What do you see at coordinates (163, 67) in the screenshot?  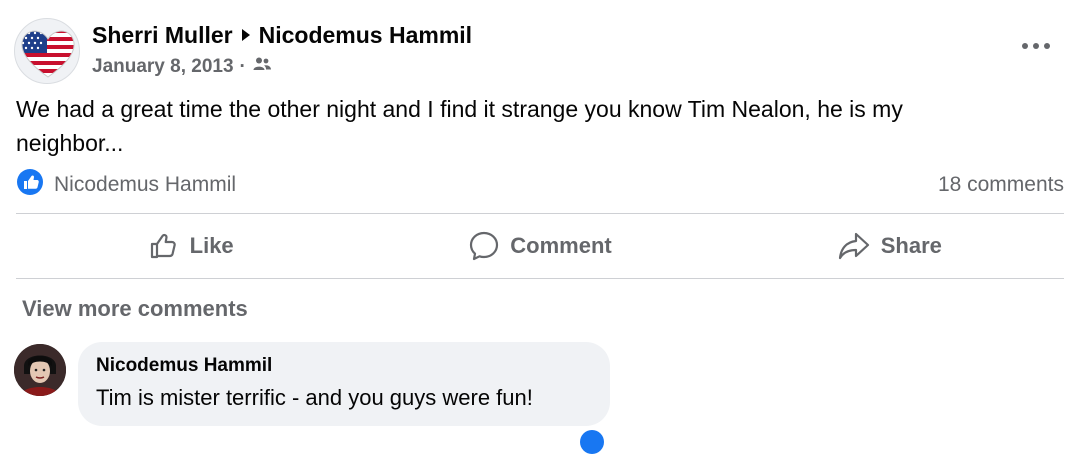 I see `post-date: January 8, 2013` at bounding box center [163, 67].